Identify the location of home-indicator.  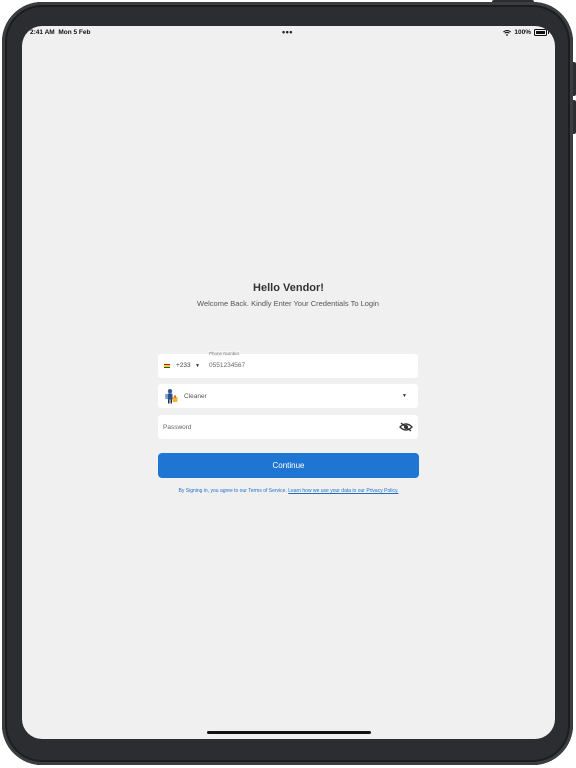
(289, 732).